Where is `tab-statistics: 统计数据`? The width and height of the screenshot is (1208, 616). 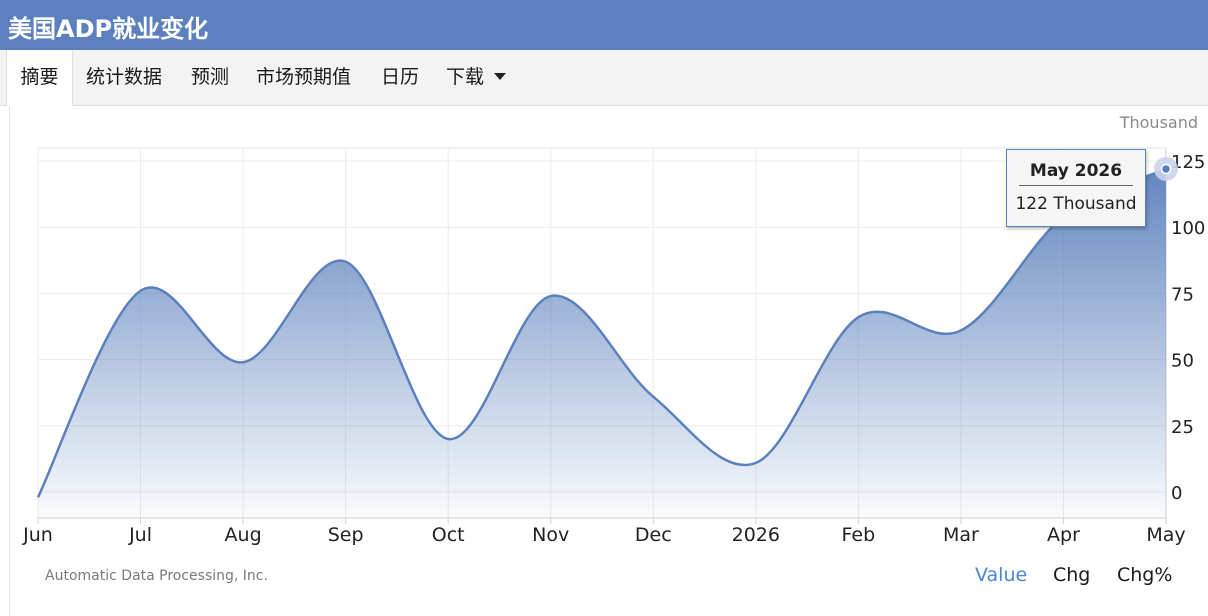 tab-statistics: 统计数据 is located at coordinates (124, 77).